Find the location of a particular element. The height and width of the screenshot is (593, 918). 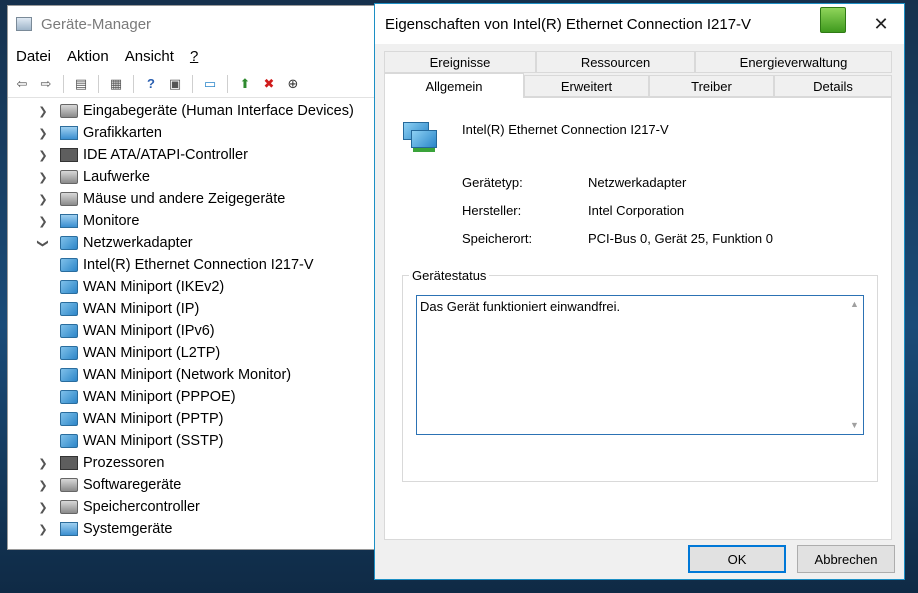

scroll-up-icon: ▲ is located at coordinates (854, 304).